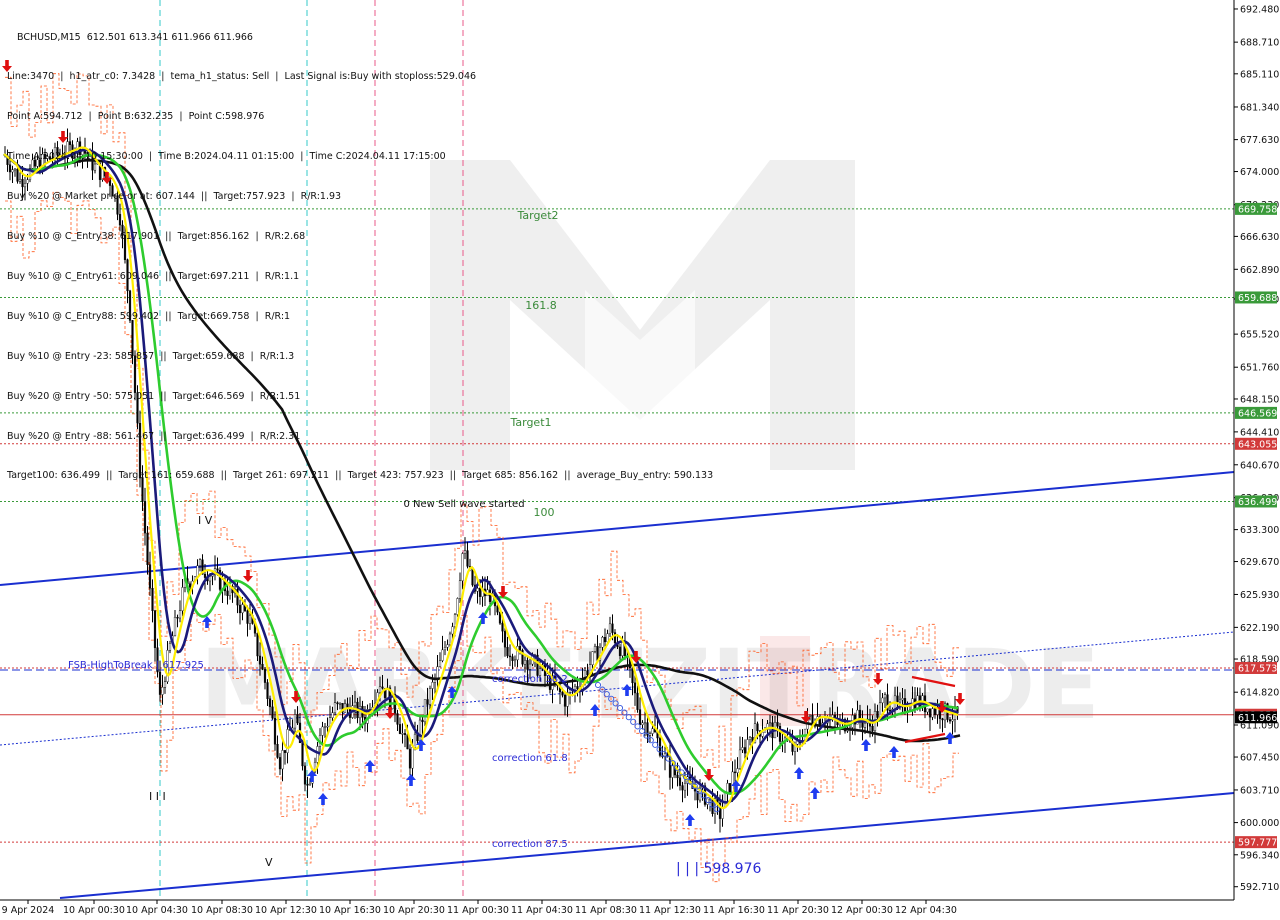 Image resolution: width=1280 pixels, height=920 pixels. What do you see at coordinates (1257, 444) in the screenshot?
I see `price-tag-label: 643.055` at bounding box center [1257, 444].